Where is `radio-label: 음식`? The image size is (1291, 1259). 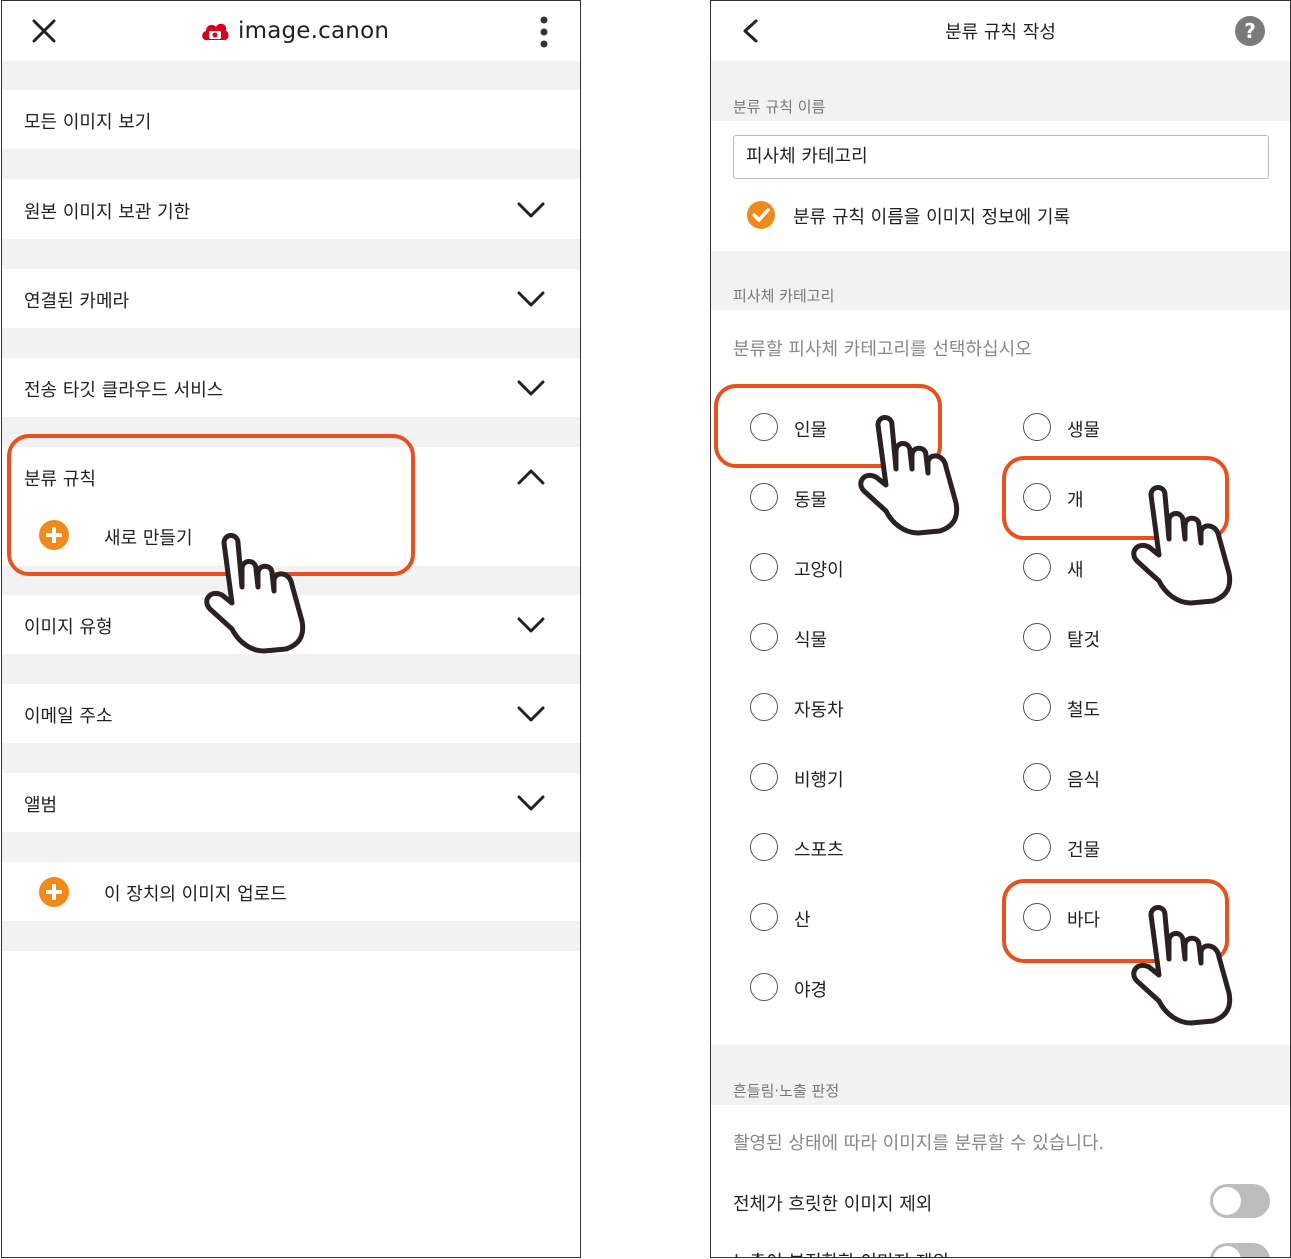 radio-label: 음식 is located at coordinates (1084, 780).